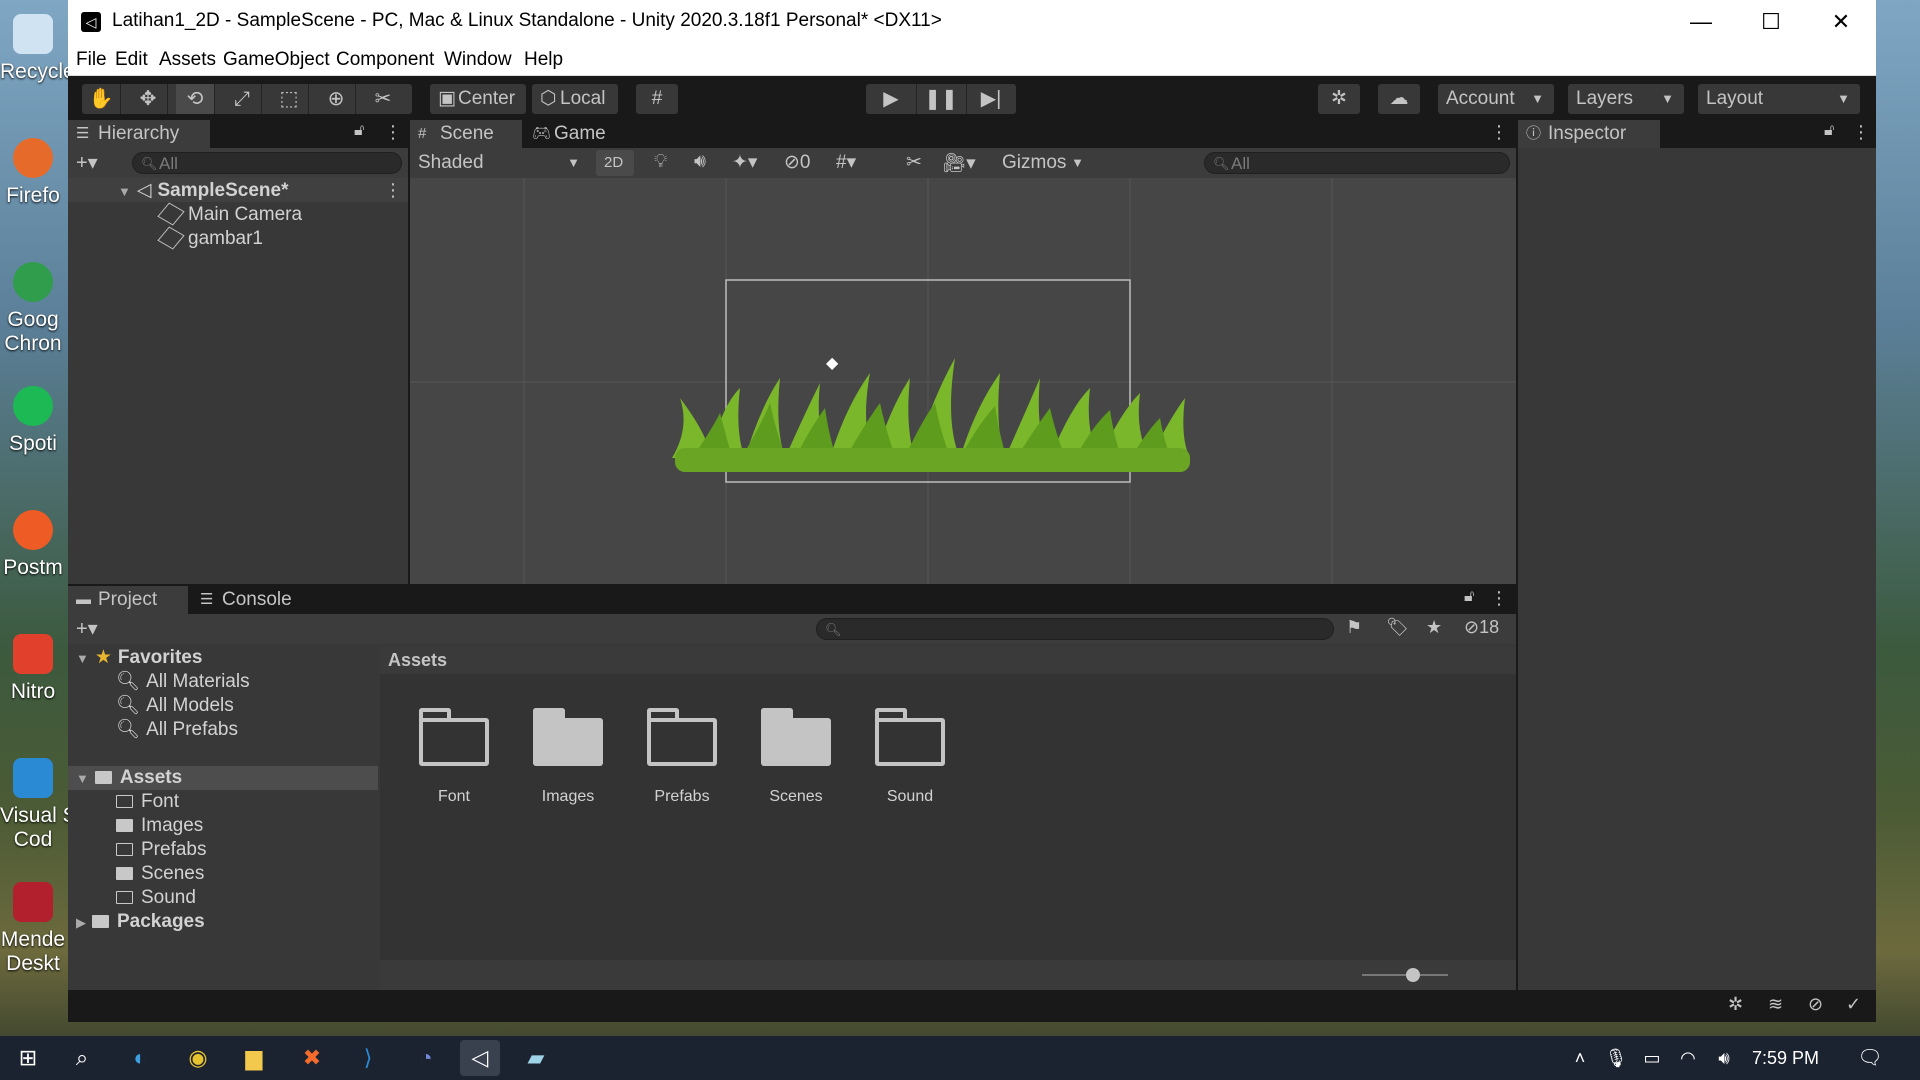  What do you see at coordinates (1771, 22) in the screenshot?
I see `maximize-button: ☐` at bounding box center [1771, 22].